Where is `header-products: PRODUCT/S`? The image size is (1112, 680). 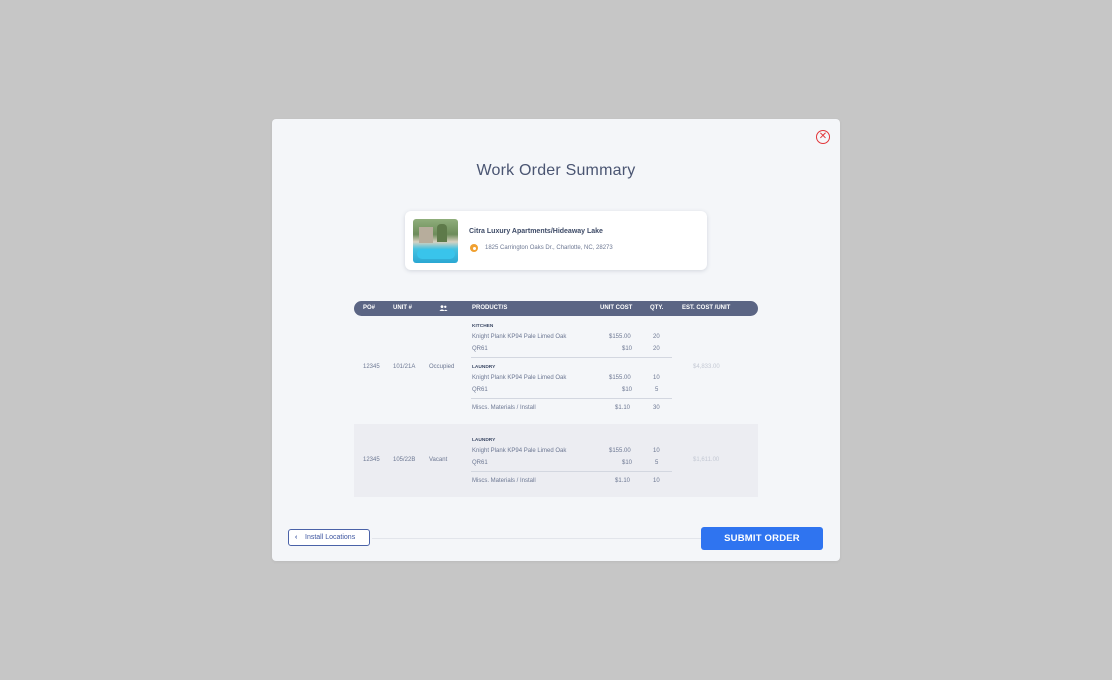 header-products: PRODUCT/S is located at coordinates (490, 308).